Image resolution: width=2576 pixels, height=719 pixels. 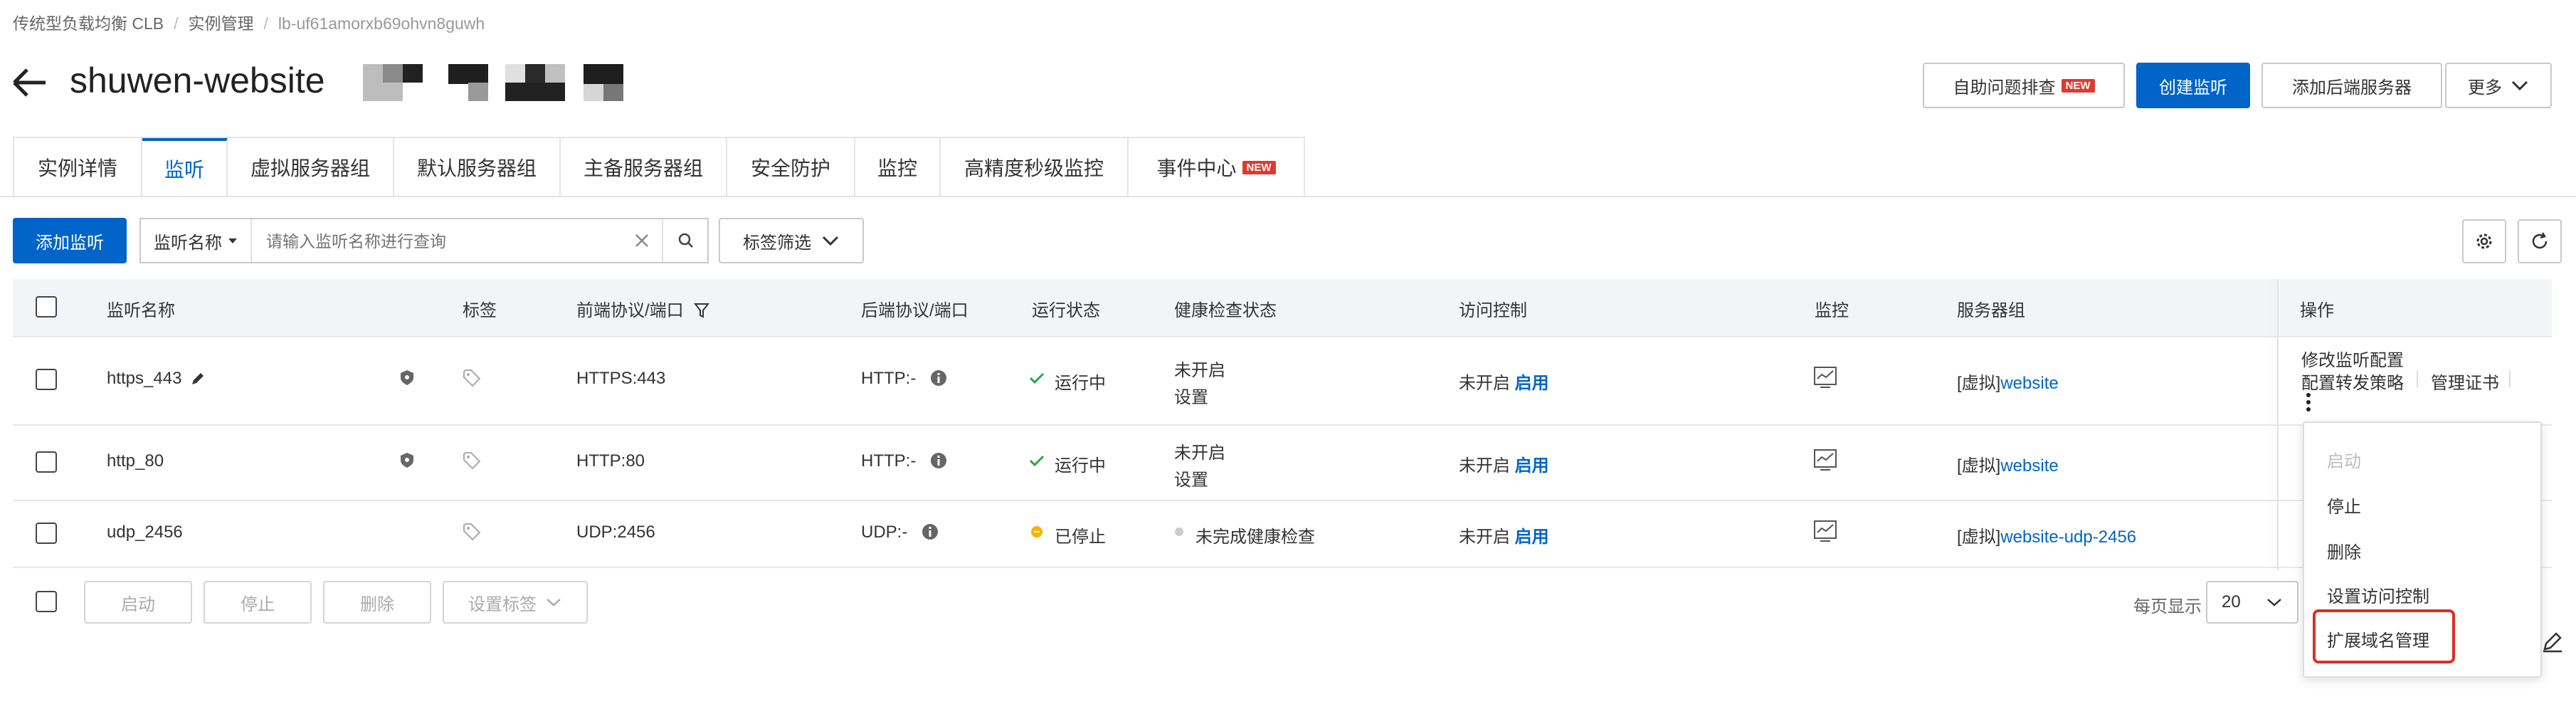 I want to click on status-dot-icon, so click(x=1179, y=532).